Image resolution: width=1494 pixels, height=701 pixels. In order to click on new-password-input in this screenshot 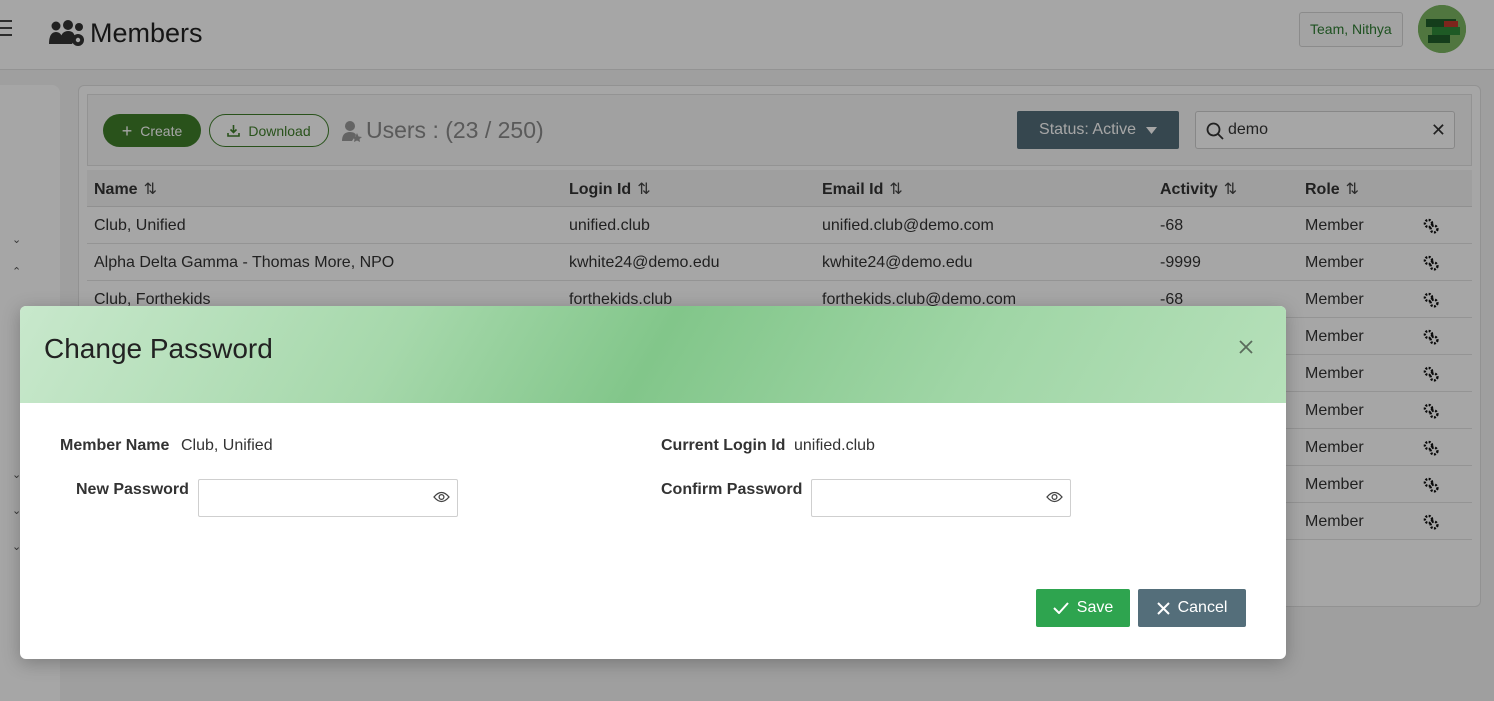, I will do `click(314, 498)`.